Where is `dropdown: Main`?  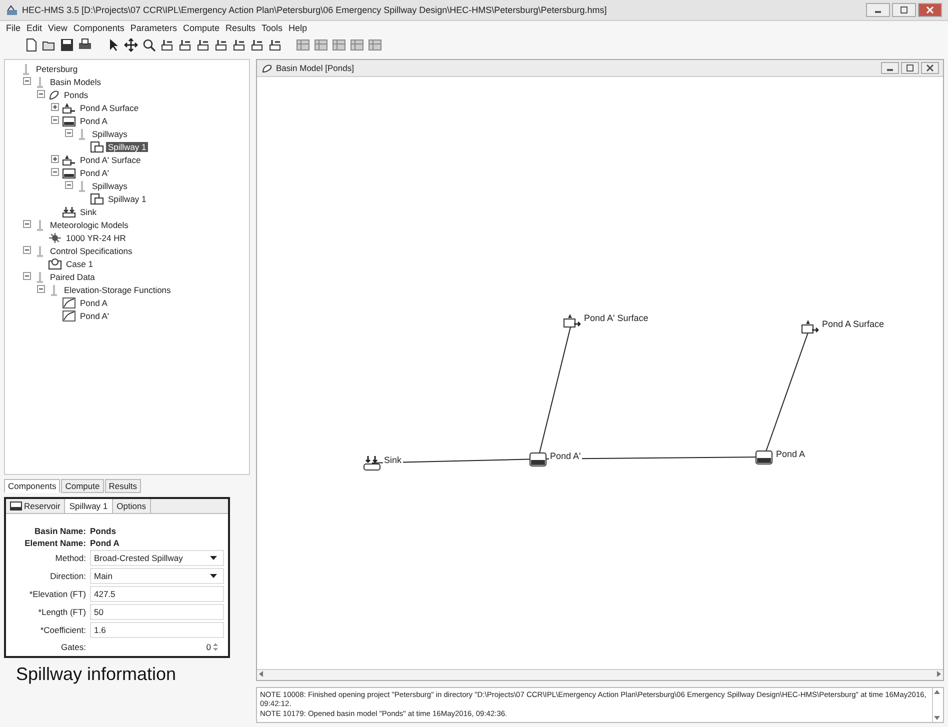
dropdown: Main is located at coordinates (157, 576).